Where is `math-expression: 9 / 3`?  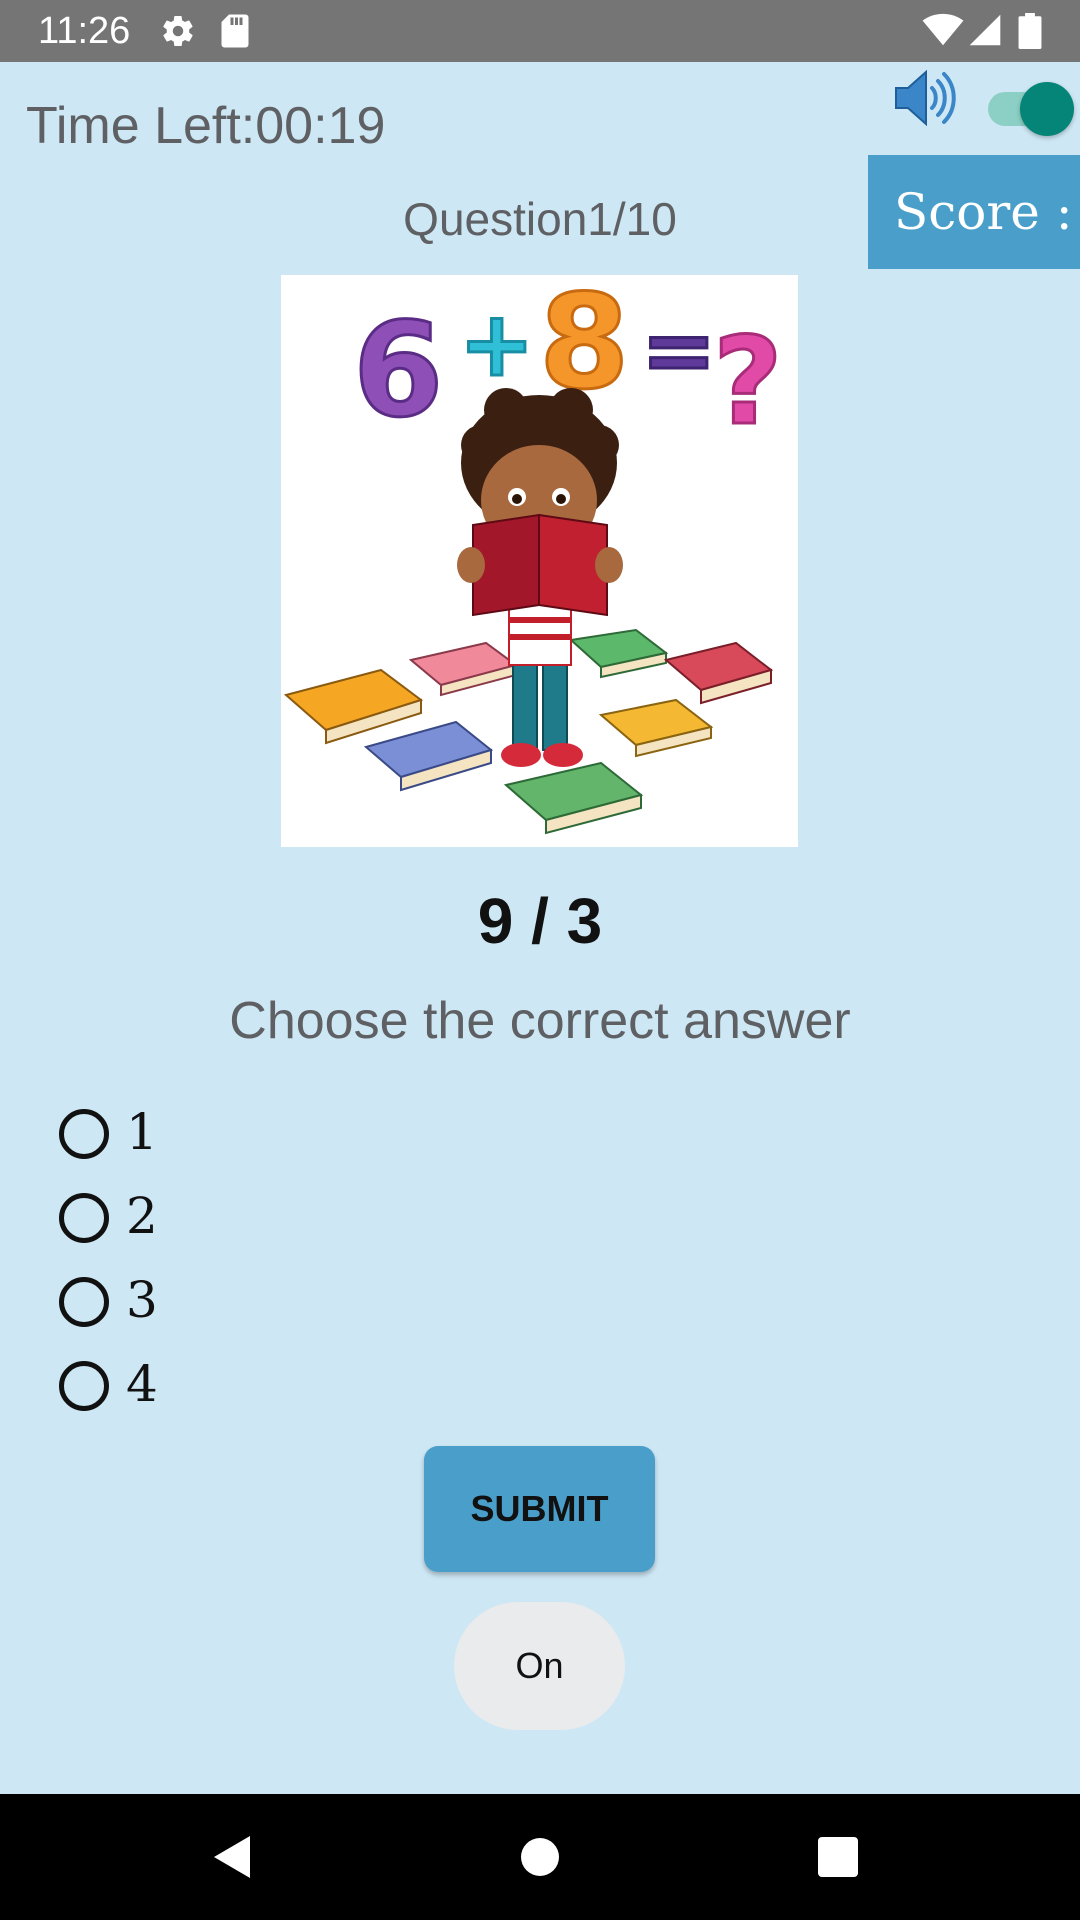 math-expression: 9 / 3 is located at coordinates (540, 921).